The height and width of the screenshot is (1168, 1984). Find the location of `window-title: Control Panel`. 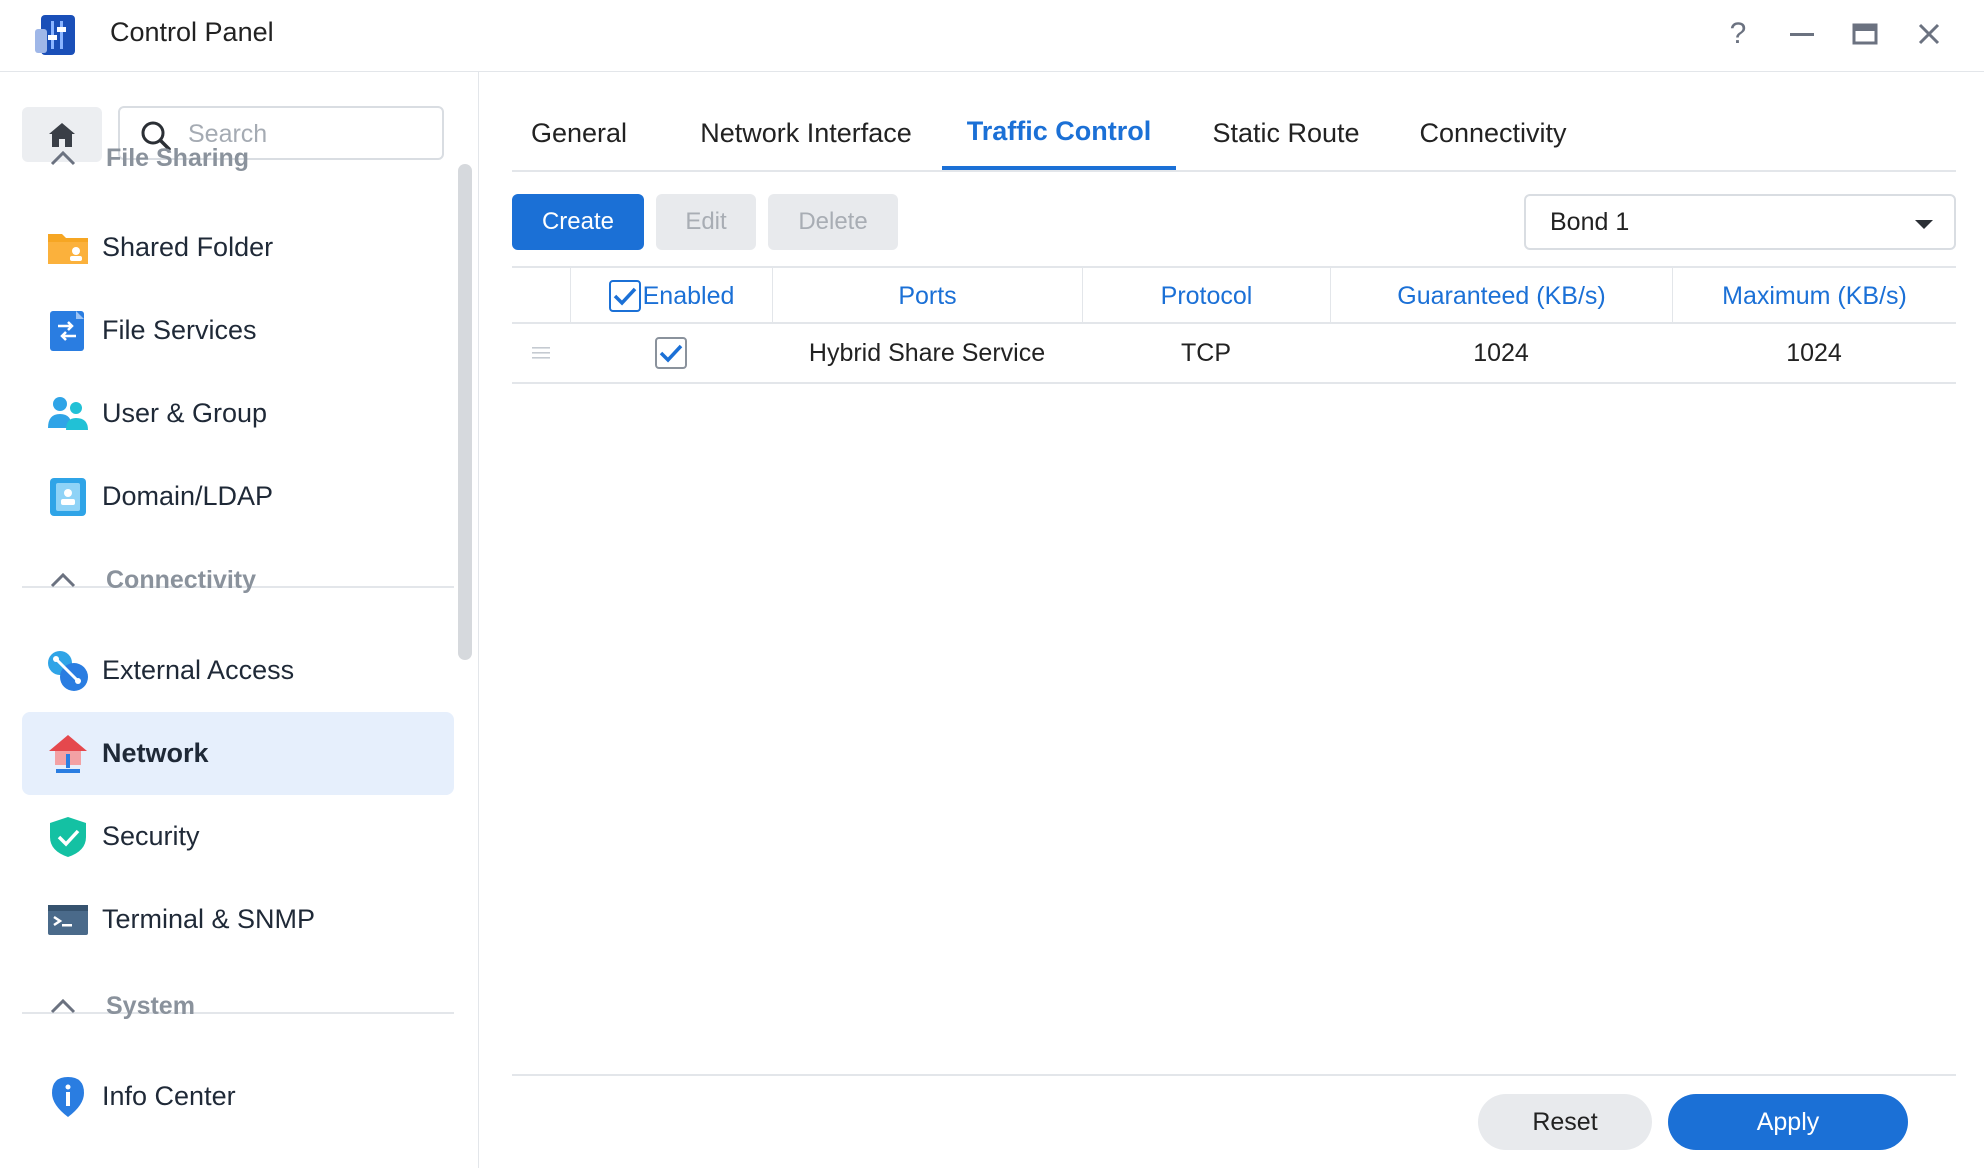

window-title: Control Panel is located at coordinates (192, 32).